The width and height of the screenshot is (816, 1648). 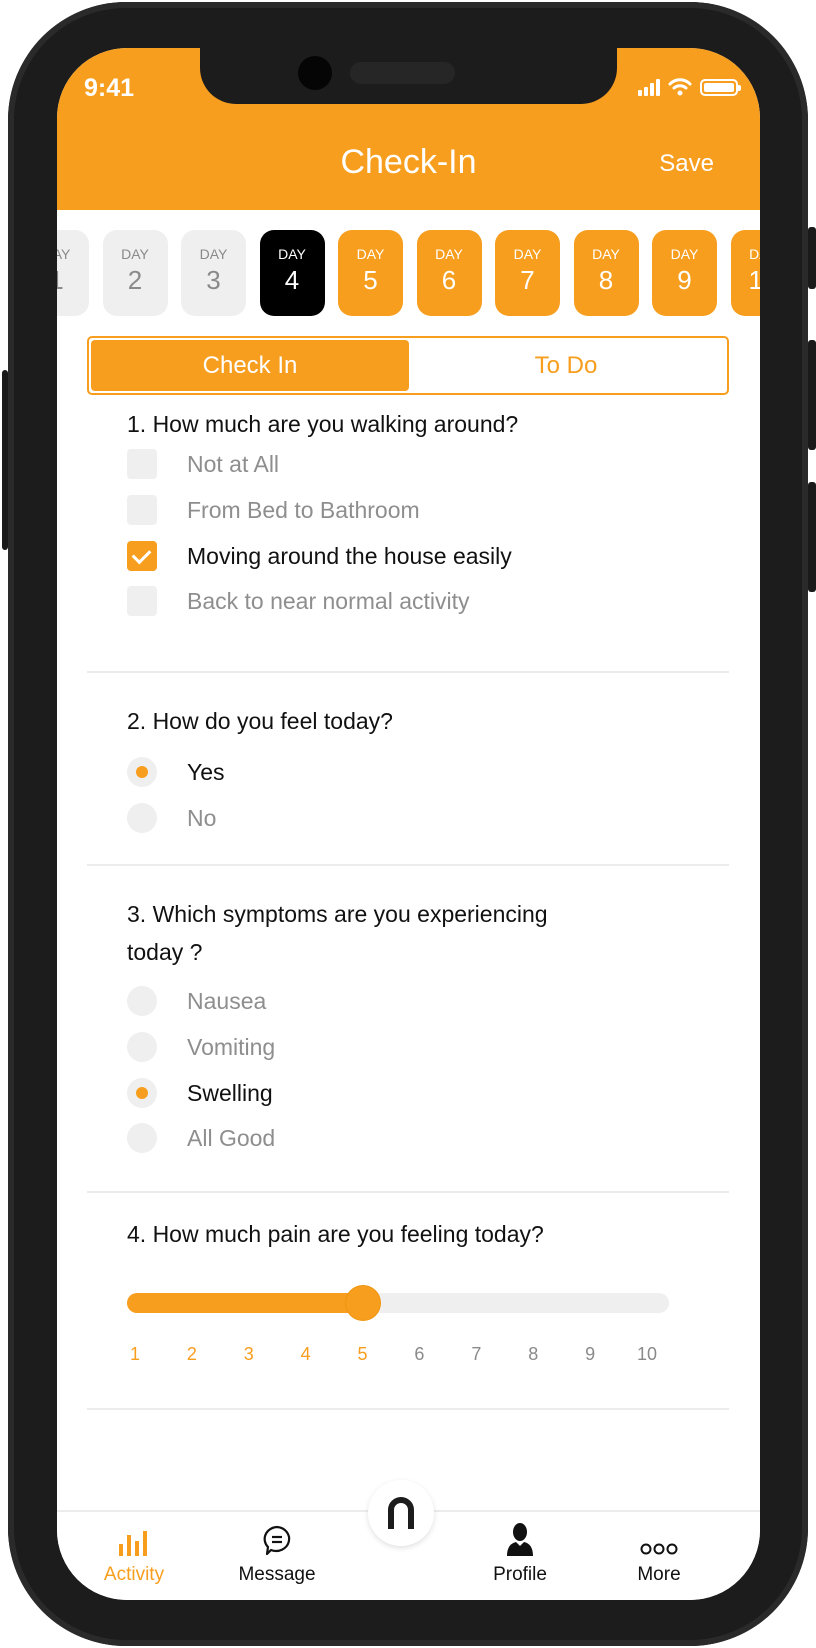 I want to click on page-title: Check-In, so click(x=408, y=162).